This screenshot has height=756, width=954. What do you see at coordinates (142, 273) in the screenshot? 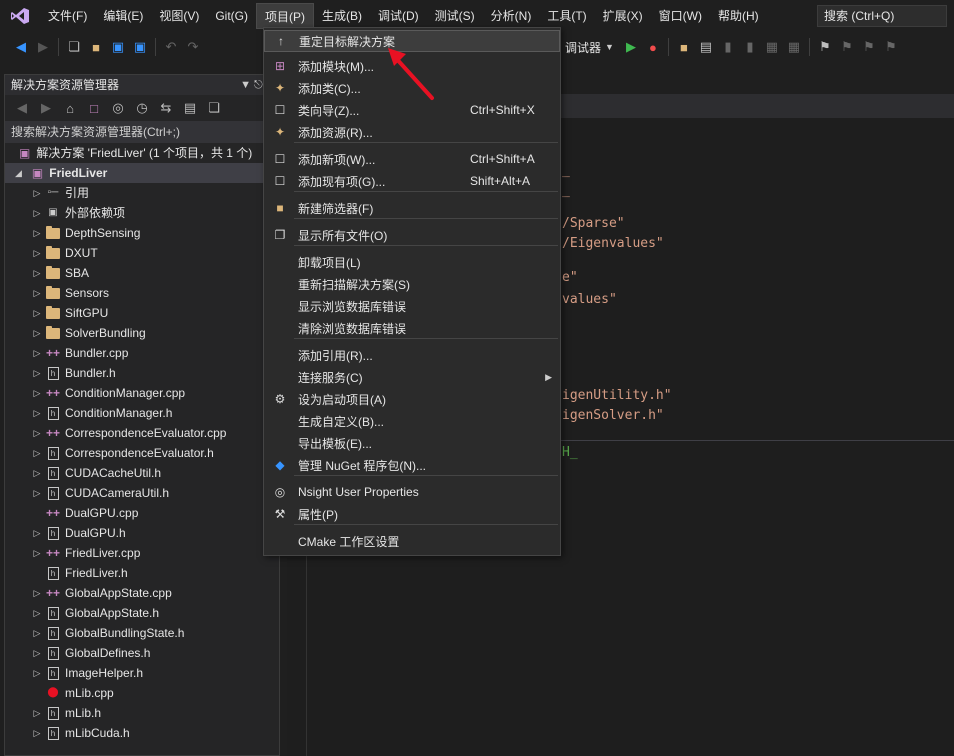
I see `tree-item: ▷ SBA` at bounding box center [142, 273].